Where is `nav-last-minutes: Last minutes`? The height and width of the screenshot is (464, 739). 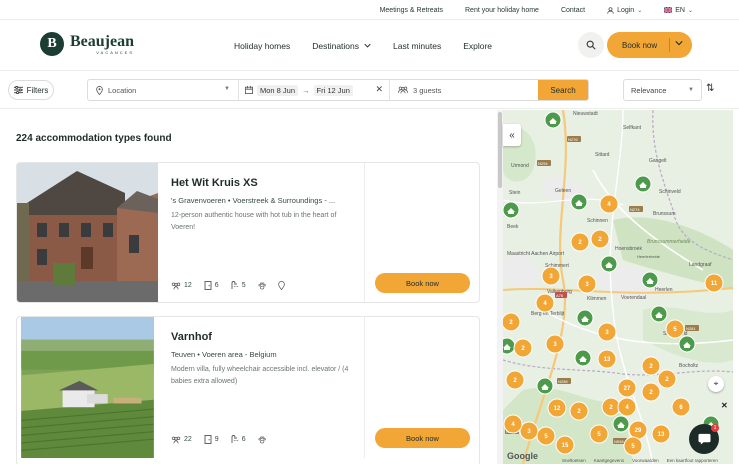
nav-last-minutes: Last minutes is located at coordinates (417, 46).